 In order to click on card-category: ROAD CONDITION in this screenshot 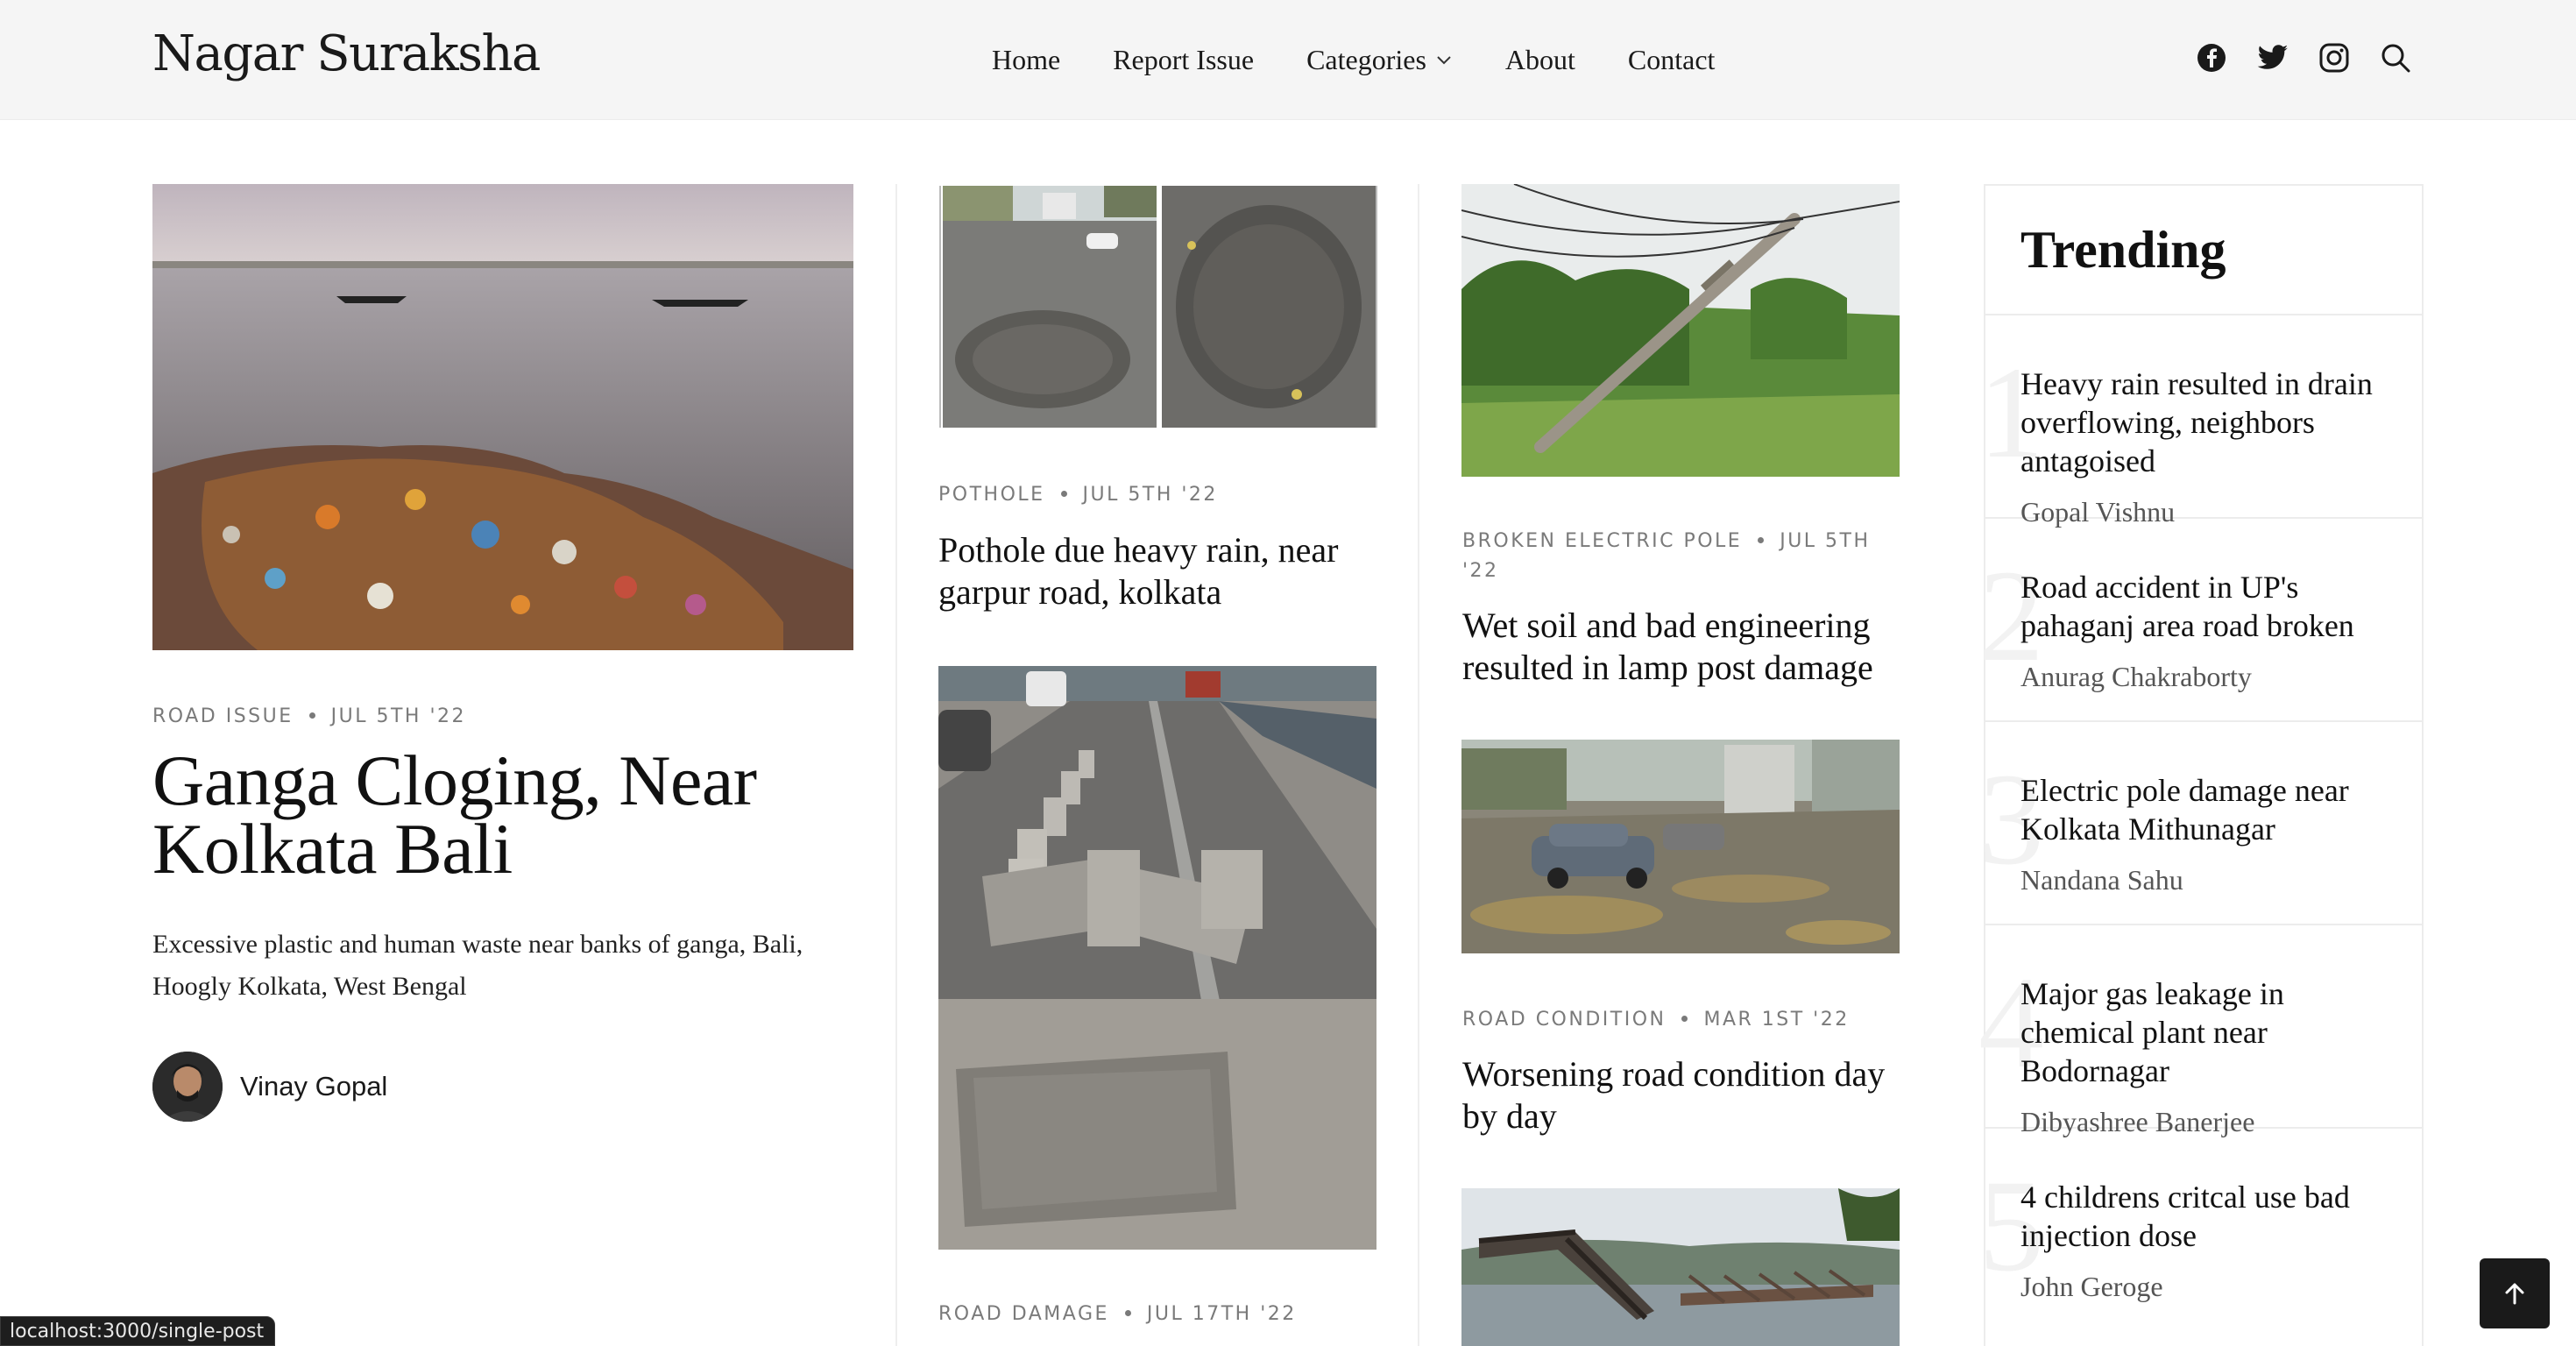, I will do `click(1564, 1020)`.